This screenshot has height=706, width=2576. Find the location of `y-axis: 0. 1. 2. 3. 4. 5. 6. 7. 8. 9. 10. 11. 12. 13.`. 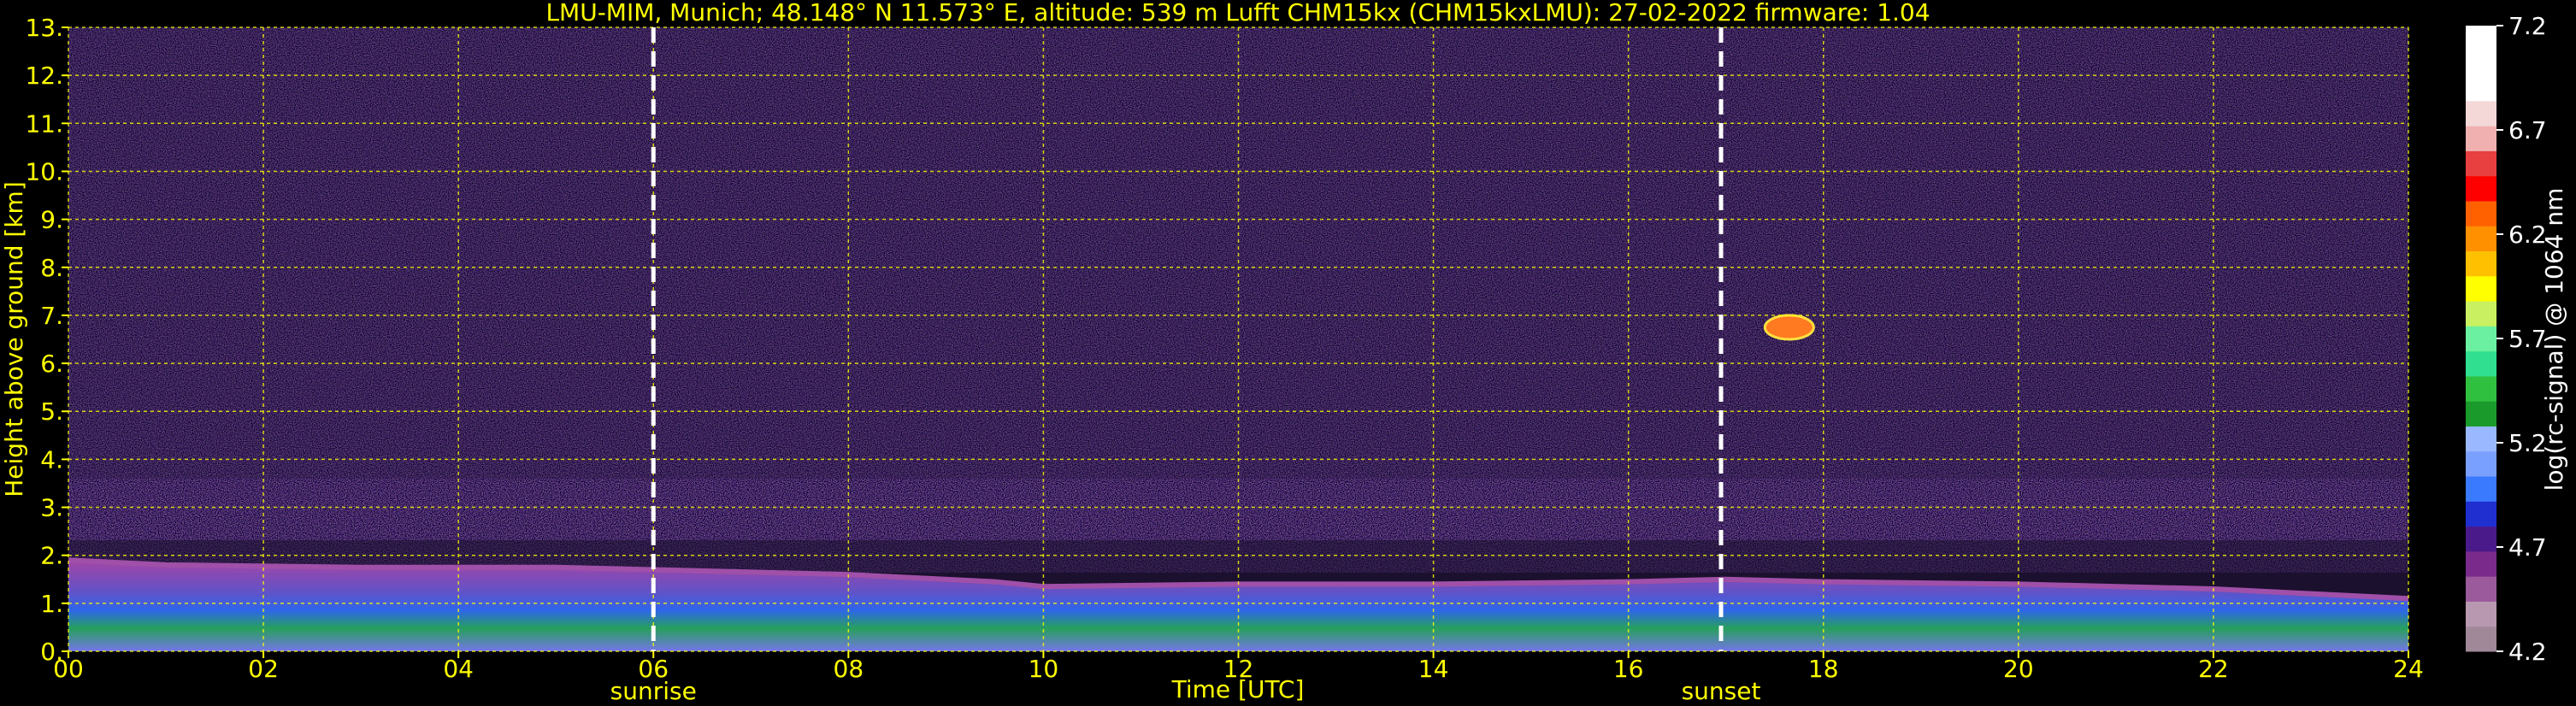

y-axis: 0. 1. 2. 3. 4. 5. 6. 7. 8. 9. 10. 11. 12. 13. is located at coordinates (46, 340).